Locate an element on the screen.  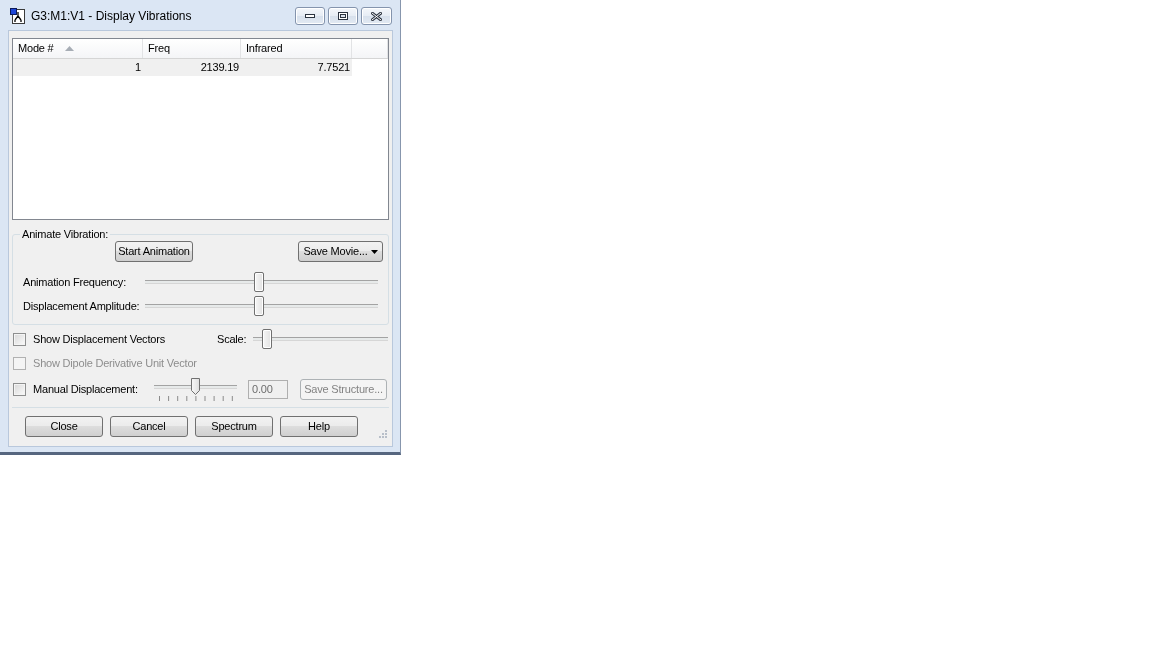
checkbox-label: Show Displacement Vectors is located at coordinates (99, 339).